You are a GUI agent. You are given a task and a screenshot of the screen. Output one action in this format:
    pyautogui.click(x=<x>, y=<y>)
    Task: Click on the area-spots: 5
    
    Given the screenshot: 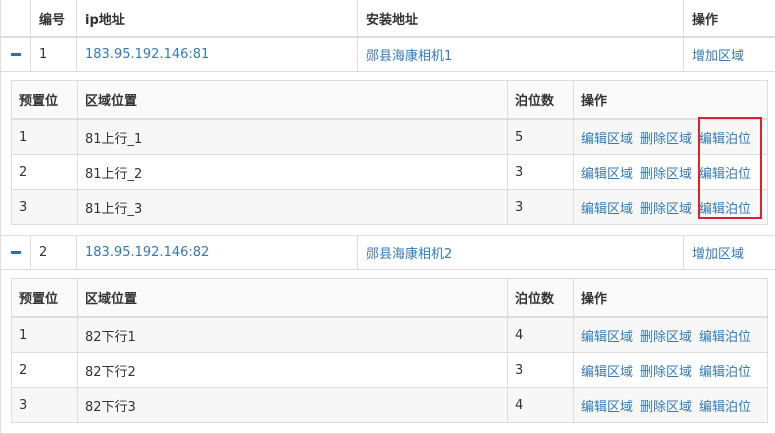 What is the action you would take?
    pyautogui.click(x=541, y=137)
    